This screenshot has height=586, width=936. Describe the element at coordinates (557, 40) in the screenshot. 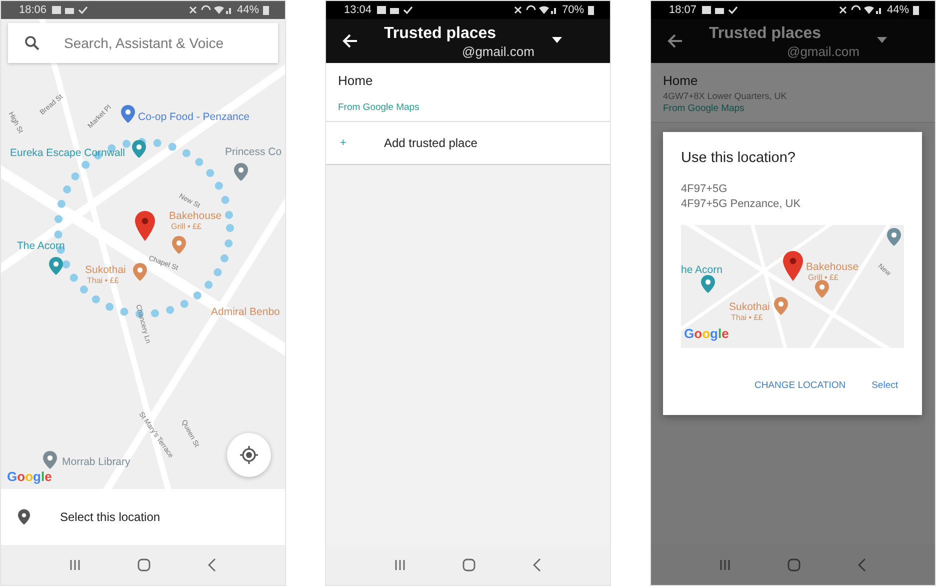

I see `dropdown-caret-icon` at that location.